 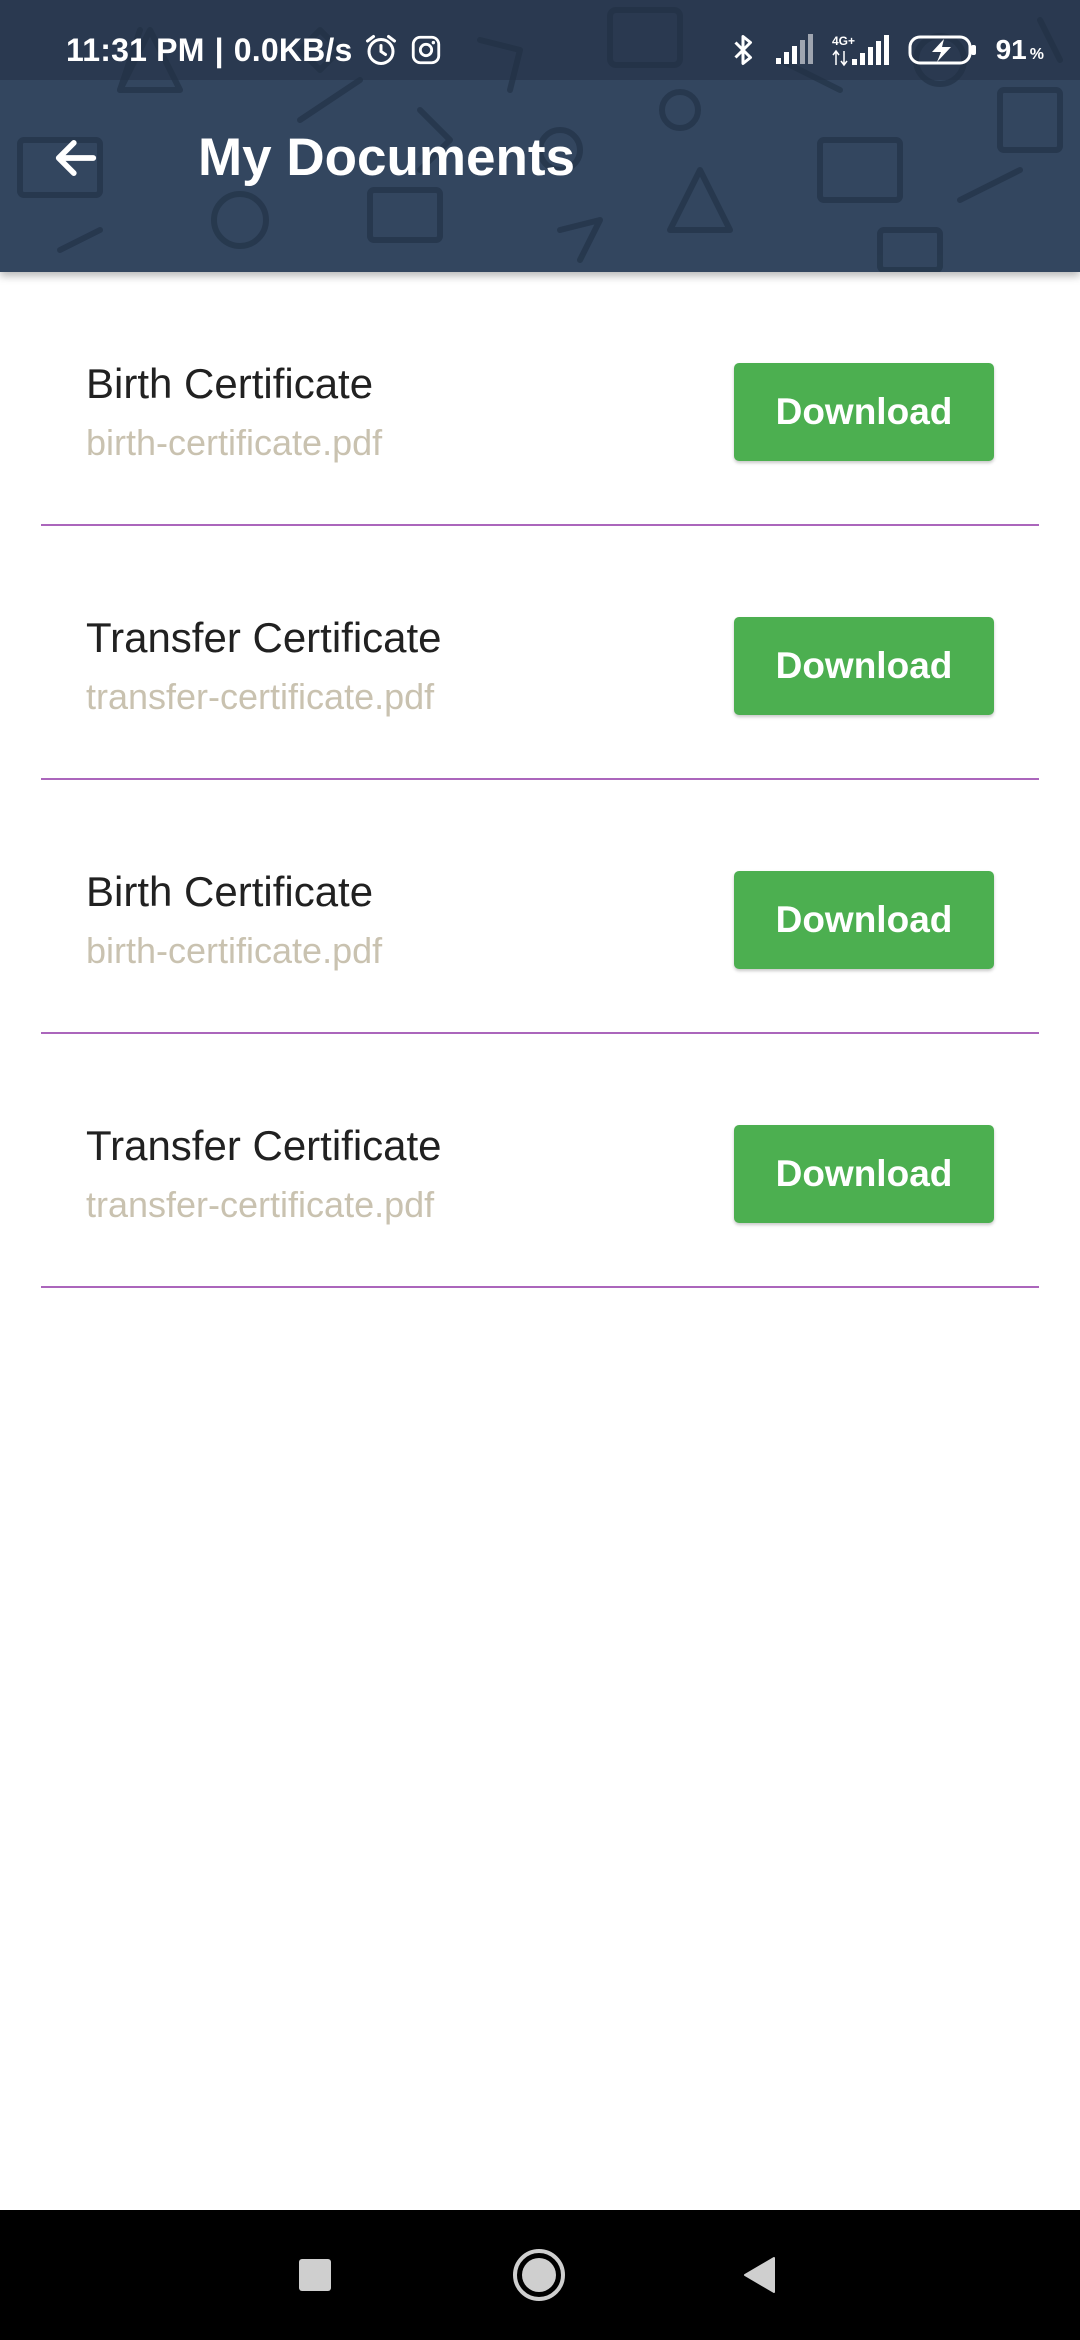 I want to click on battery-unit: %, so click(x=1036, y=54).